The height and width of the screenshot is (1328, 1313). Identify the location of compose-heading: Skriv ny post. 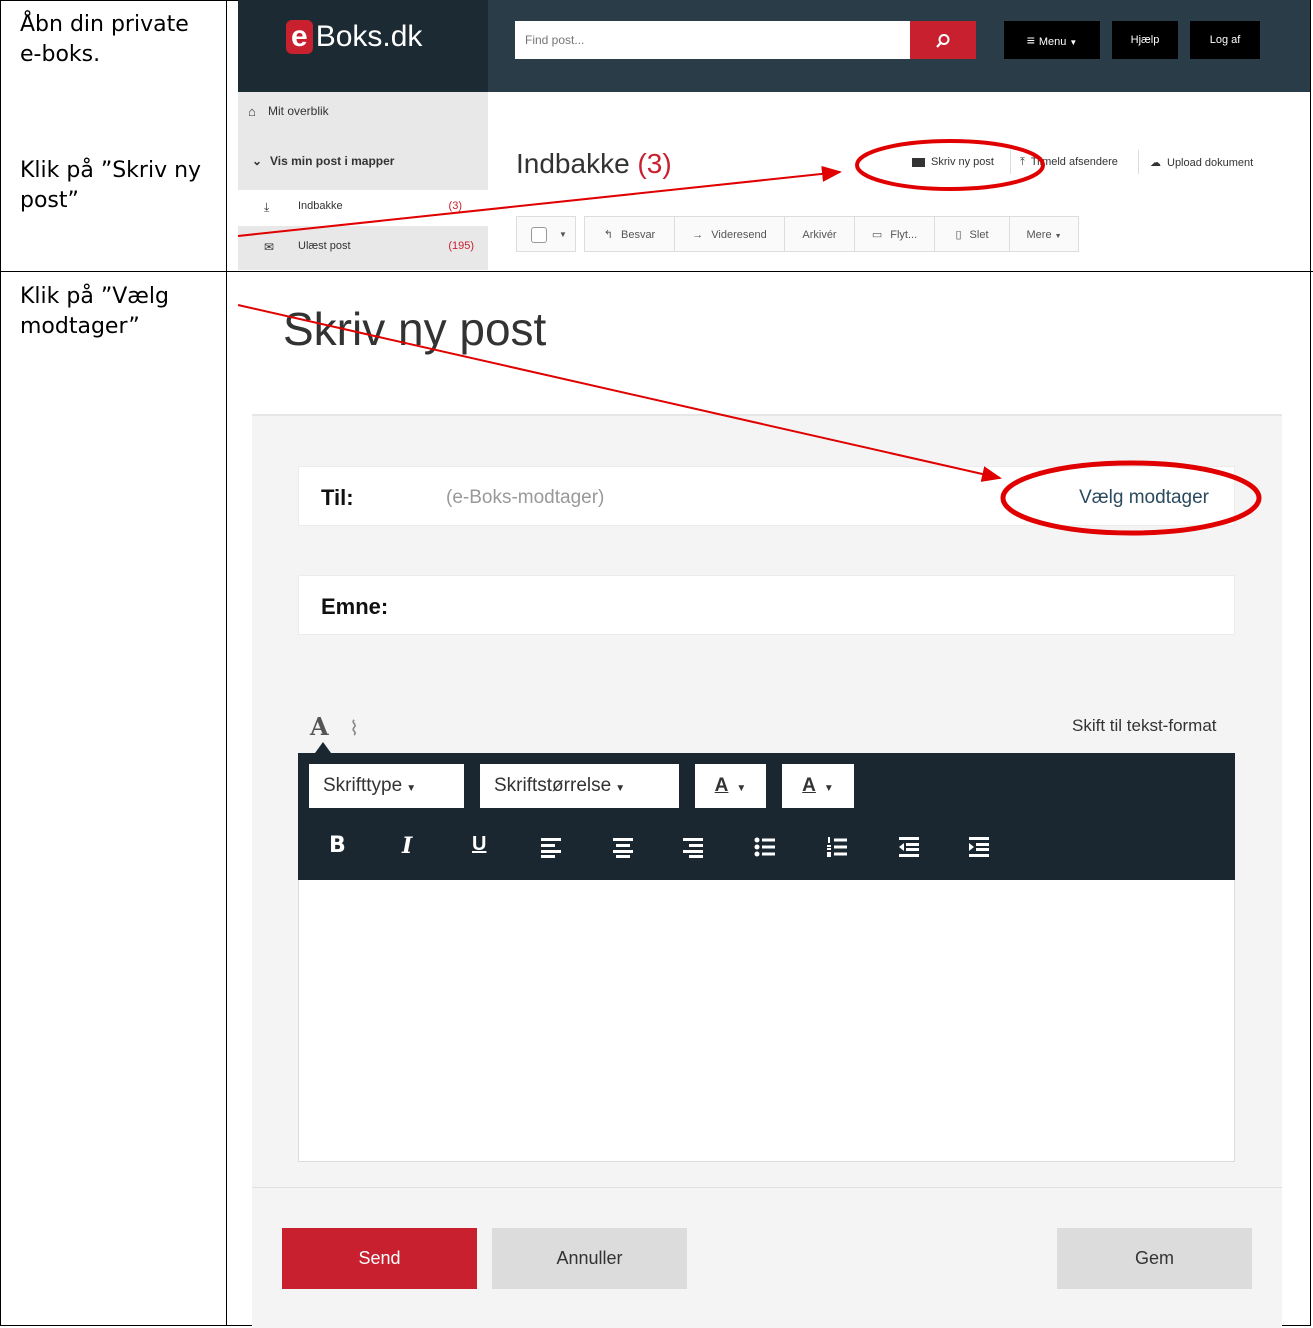
(415, 329).